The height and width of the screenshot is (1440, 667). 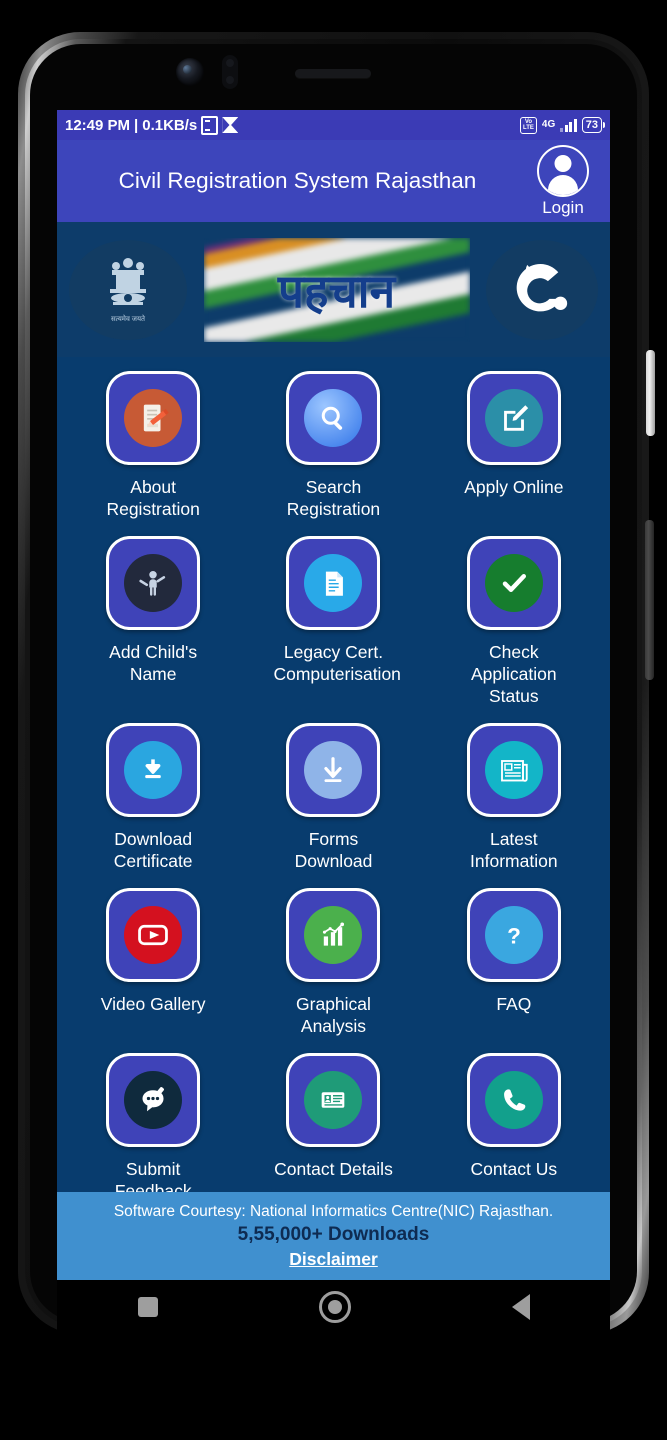 I want to click on id-card-icon, so click(x=333, y=1100).